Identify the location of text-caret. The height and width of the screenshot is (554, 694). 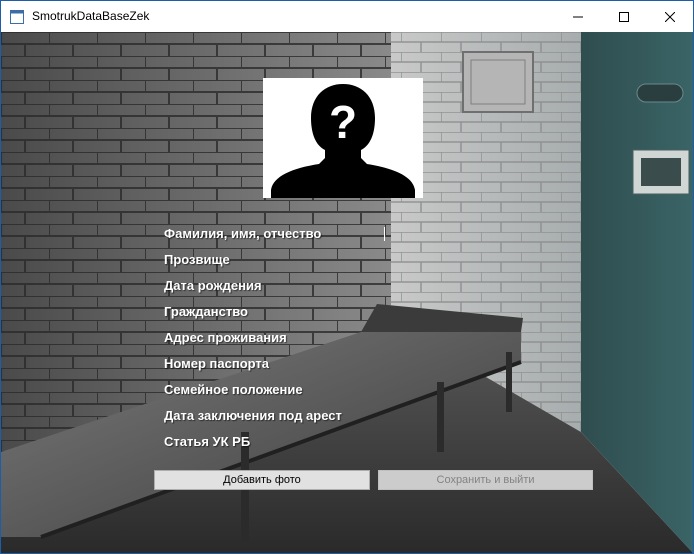
(384, 234).